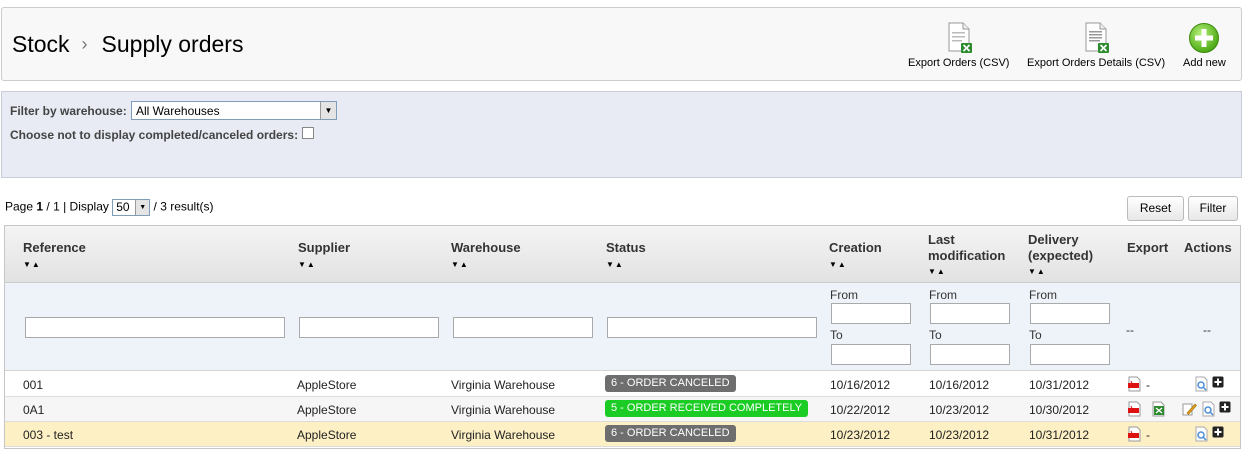 This screenshot has height=455, width=1246. I want to click on page-word: Page, so click(19, 206).